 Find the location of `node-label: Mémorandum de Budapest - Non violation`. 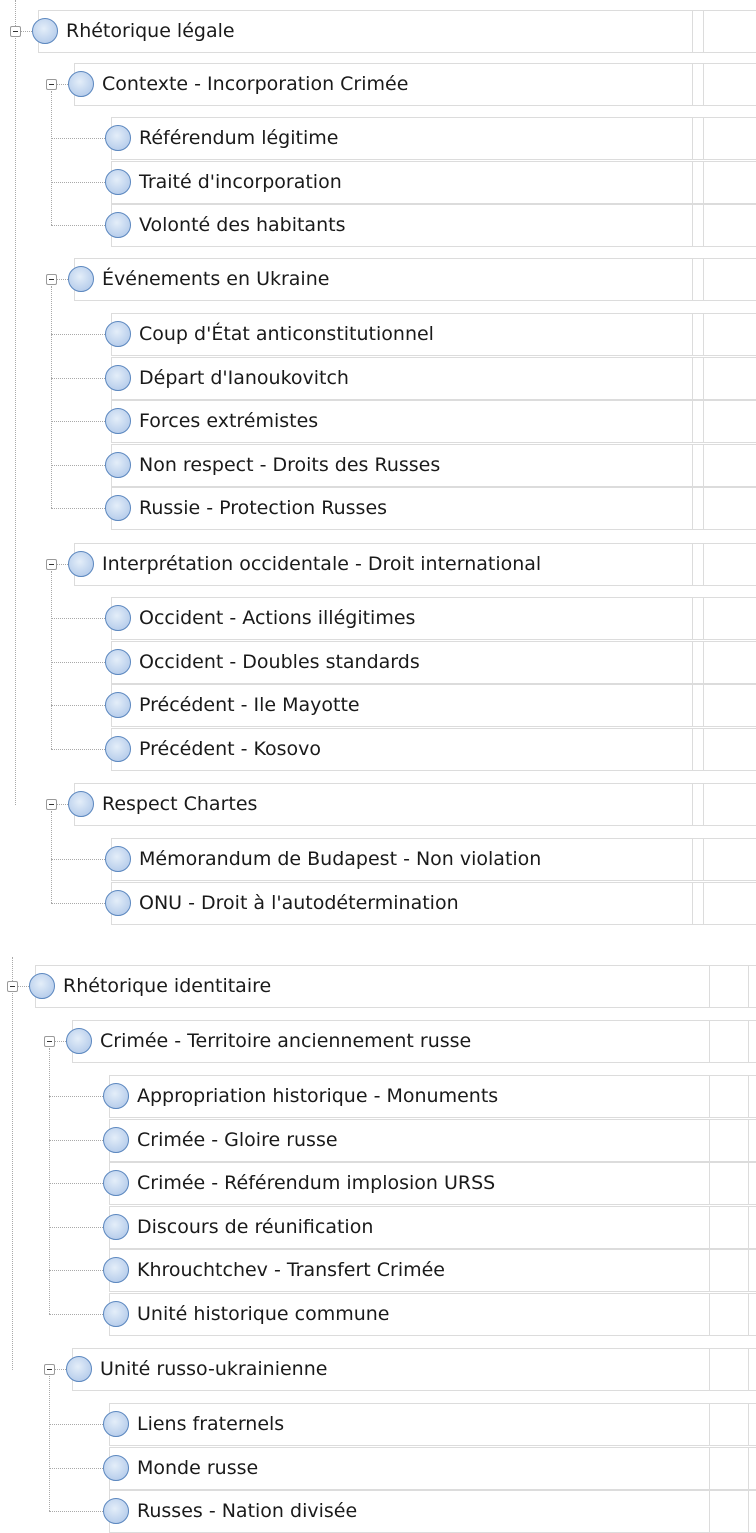

node-label: Mémorandum de Budapest - Non violation is located at coordinates (340, 859).